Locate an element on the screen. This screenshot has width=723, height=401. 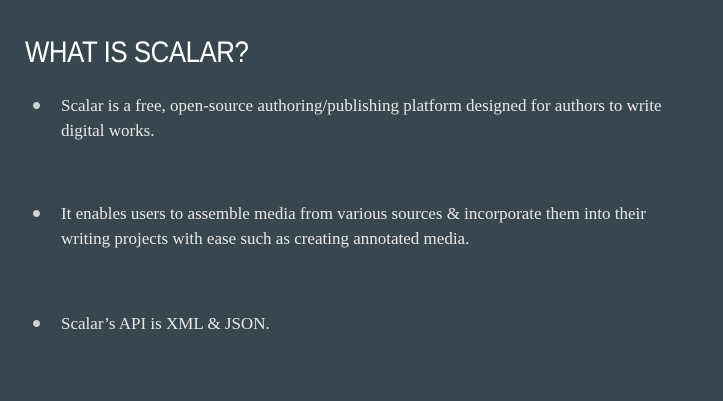
slide-title: WHAT IS SCALAR? is located at coordinates (137, 52).